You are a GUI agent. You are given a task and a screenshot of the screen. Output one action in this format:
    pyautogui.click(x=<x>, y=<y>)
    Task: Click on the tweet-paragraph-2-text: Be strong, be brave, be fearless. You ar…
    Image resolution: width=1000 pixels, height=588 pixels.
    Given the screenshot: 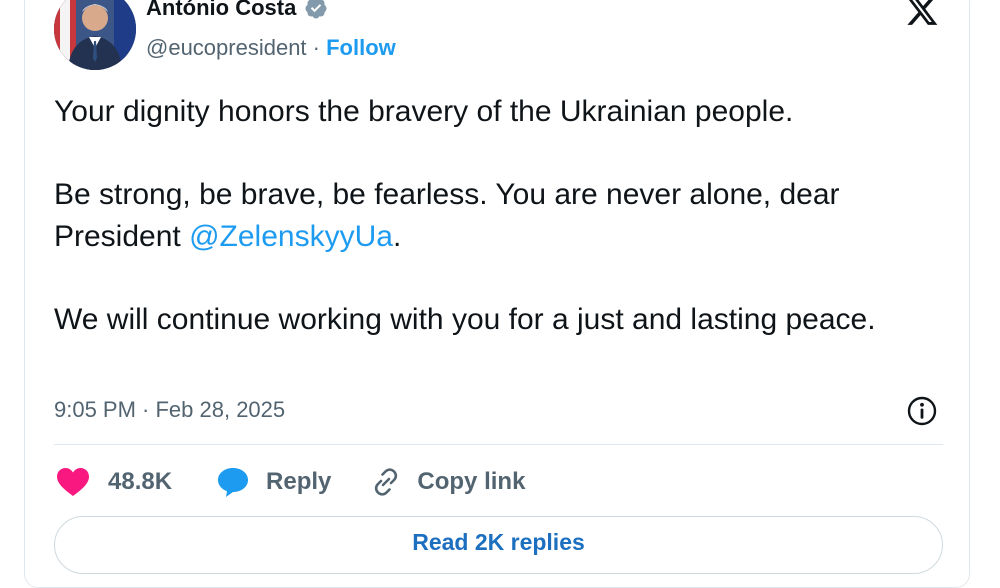 What is the action you would take?
    pyautogui.click(x=447, y=215)
    